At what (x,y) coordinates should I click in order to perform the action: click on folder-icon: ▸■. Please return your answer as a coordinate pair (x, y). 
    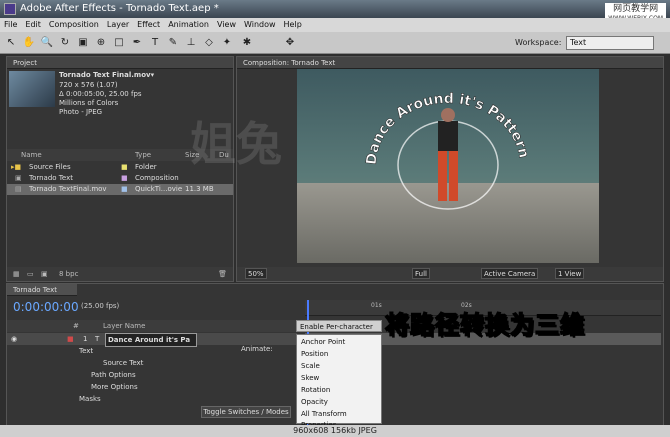
    Looking at the image, I should click on (16, 167).